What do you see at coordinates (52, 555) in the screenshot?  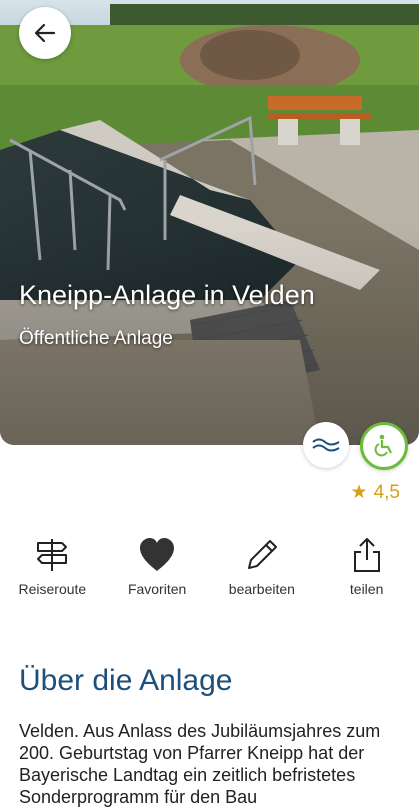 I see `signpost-icon` at bounding box center [52, 555].